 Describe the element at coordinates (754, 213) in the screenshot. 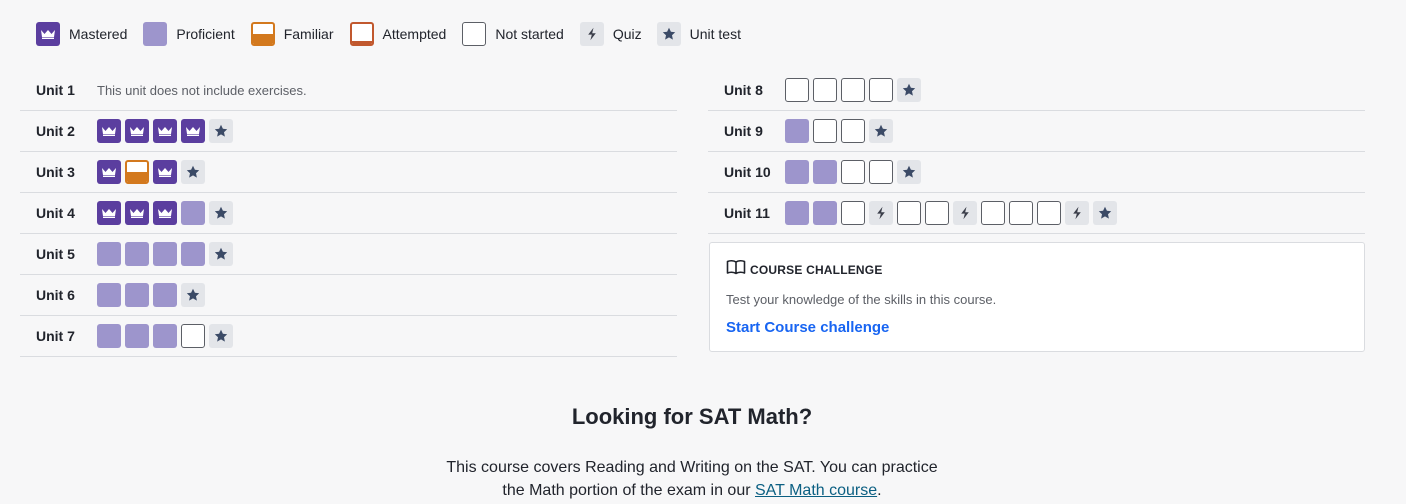

I see `unit-link: Unit 11` at that location.